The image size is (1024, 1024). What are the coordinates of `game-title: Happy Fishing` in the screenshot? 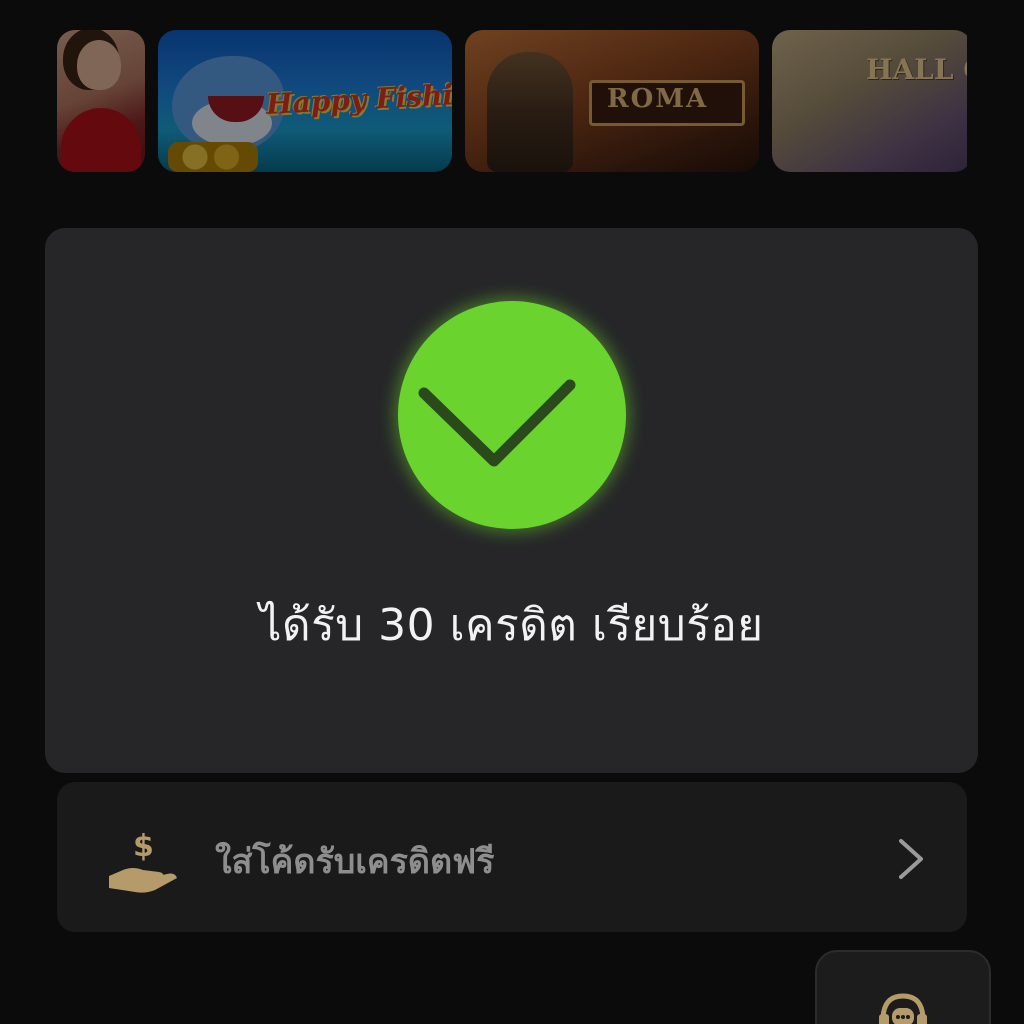 It's located at (358, 98).